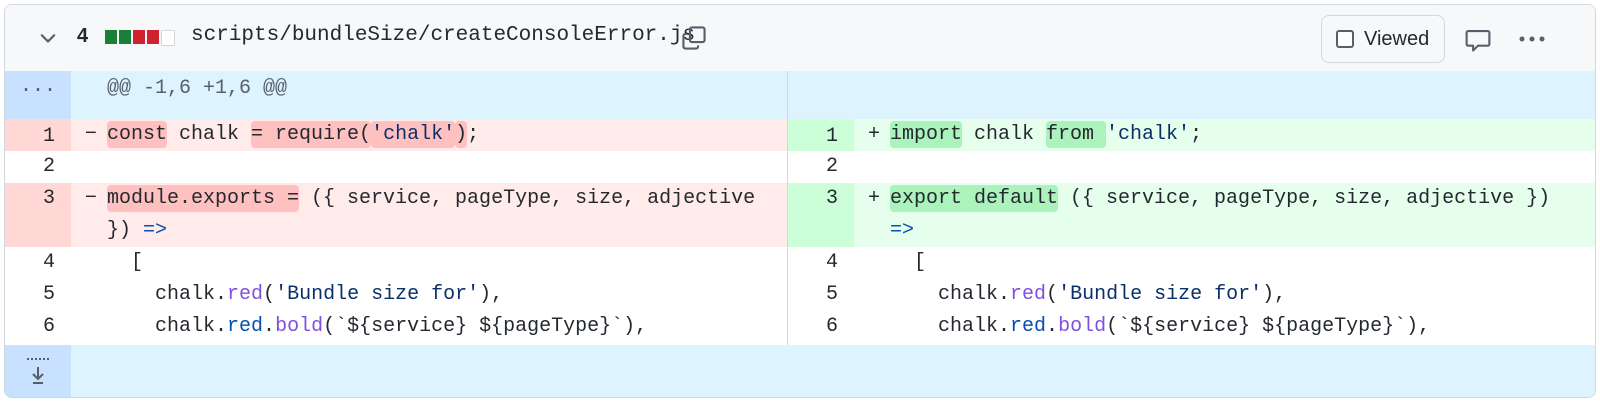 This screenshot has width=1600, height=405. I want to click on diffstat, so click(140, 38).